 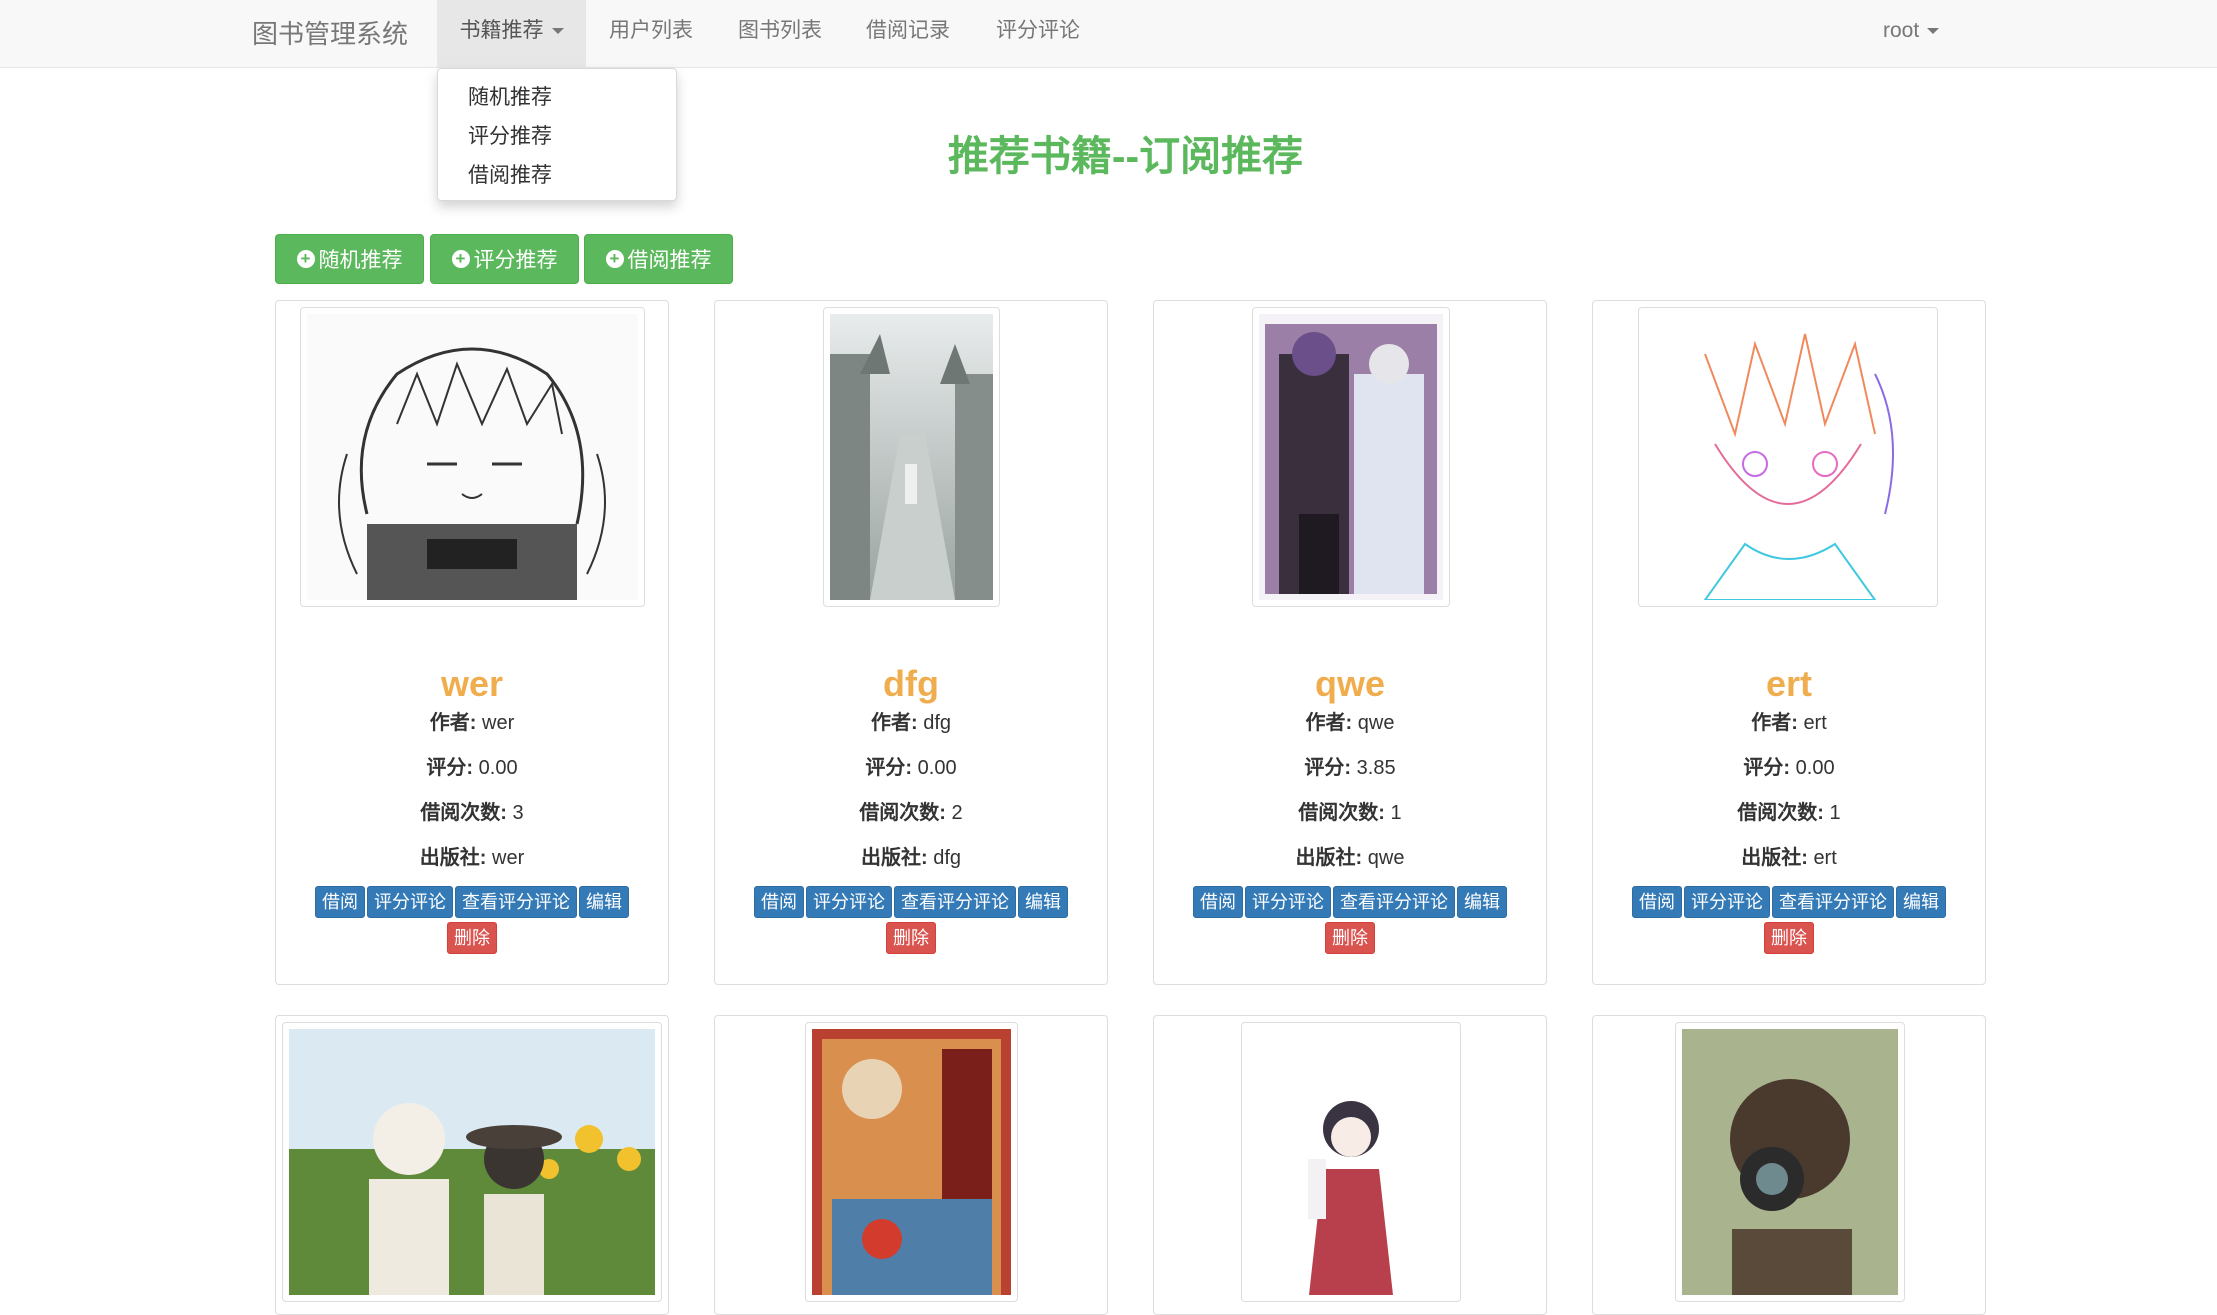 I want to click on random-recommend-button: + 随机推荐, so click(x=349, y=259).